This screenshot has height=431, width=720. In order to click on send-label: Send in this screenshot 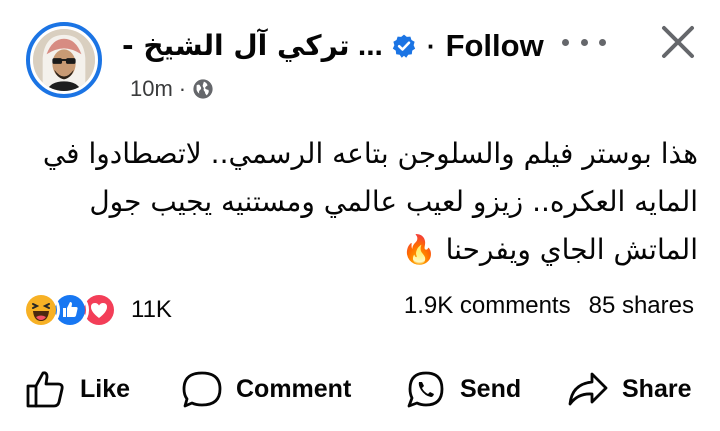, I will do `click(491, 388)`.